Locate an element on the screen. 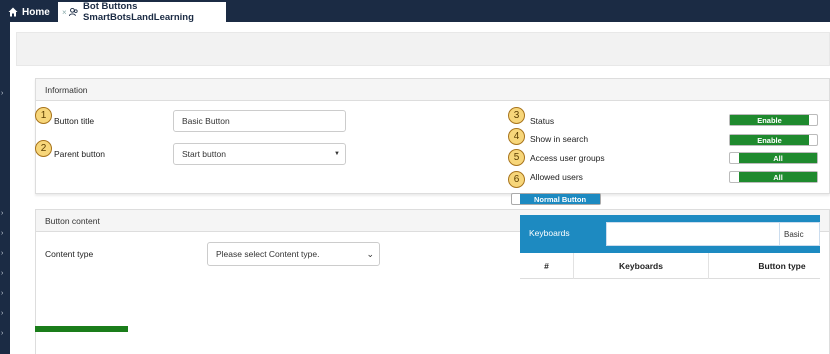 The image size is (830, 354). access-user-groups-toggle-value: All is located at coordinates (778, 158).